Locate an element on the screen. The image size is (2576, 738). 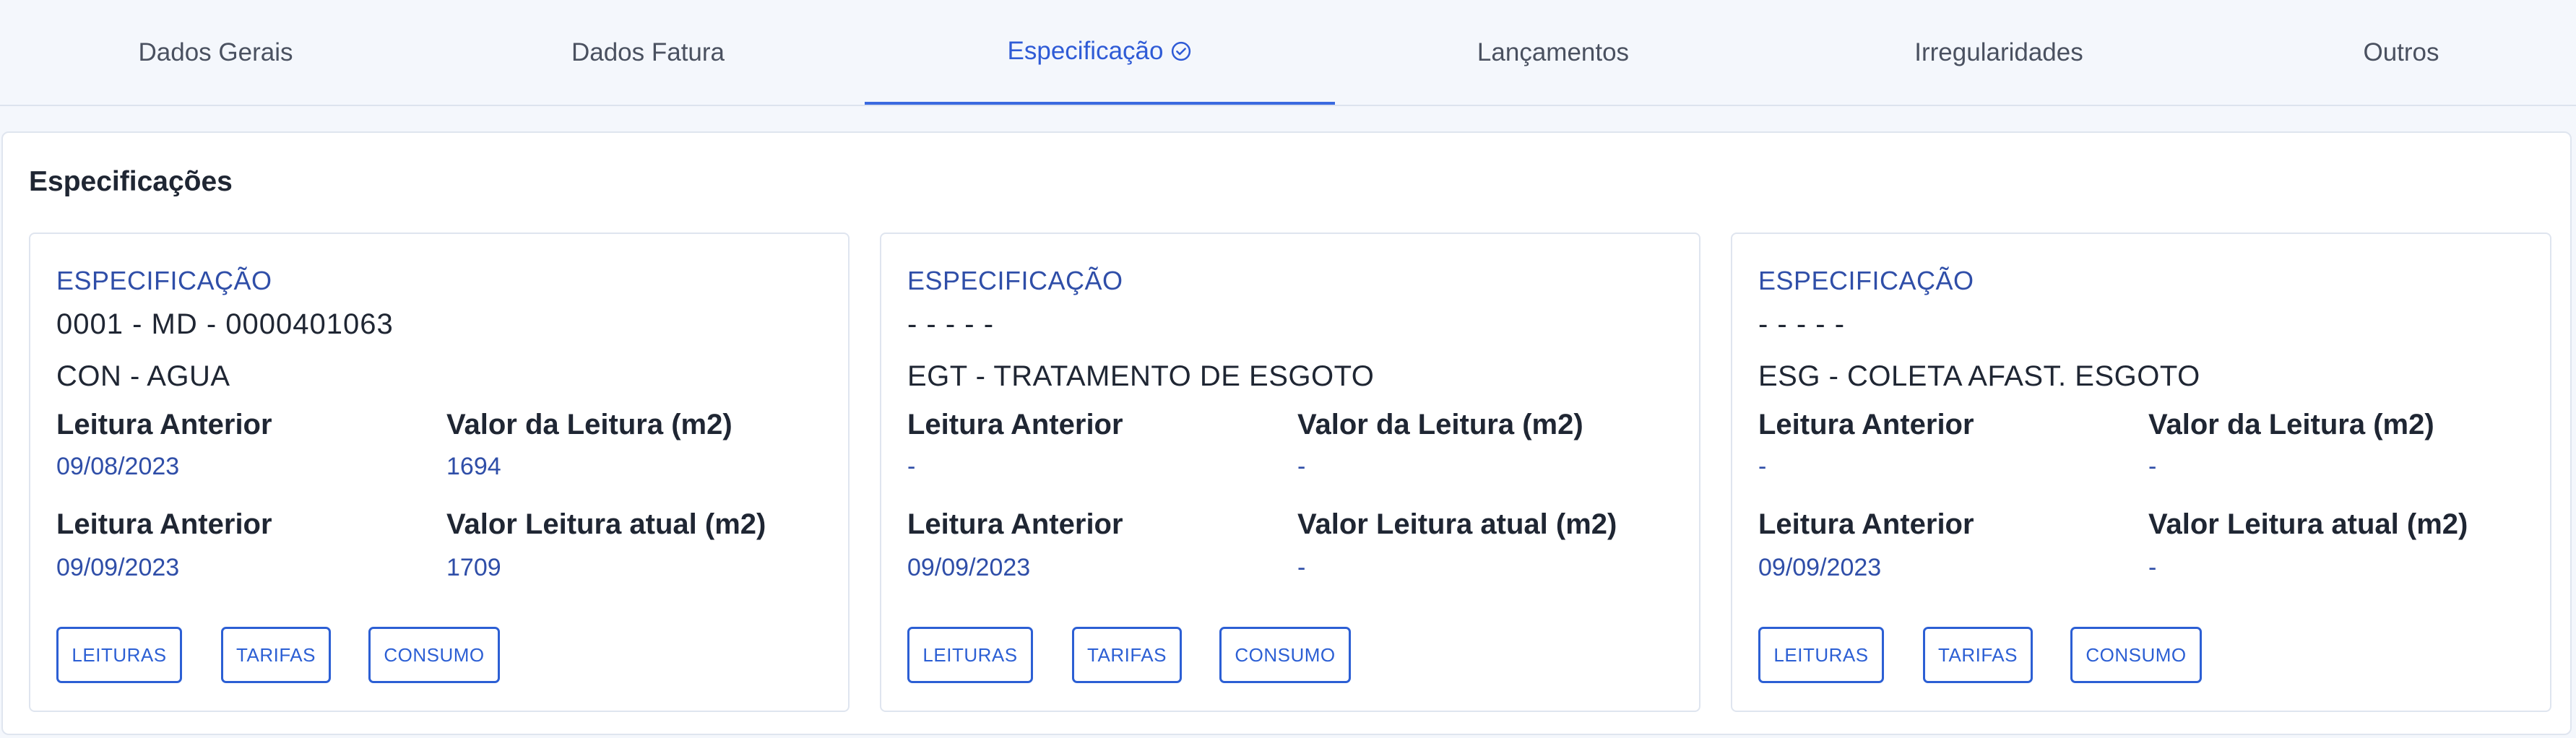
check-circle-icon is located at coordinates (1181, 51).